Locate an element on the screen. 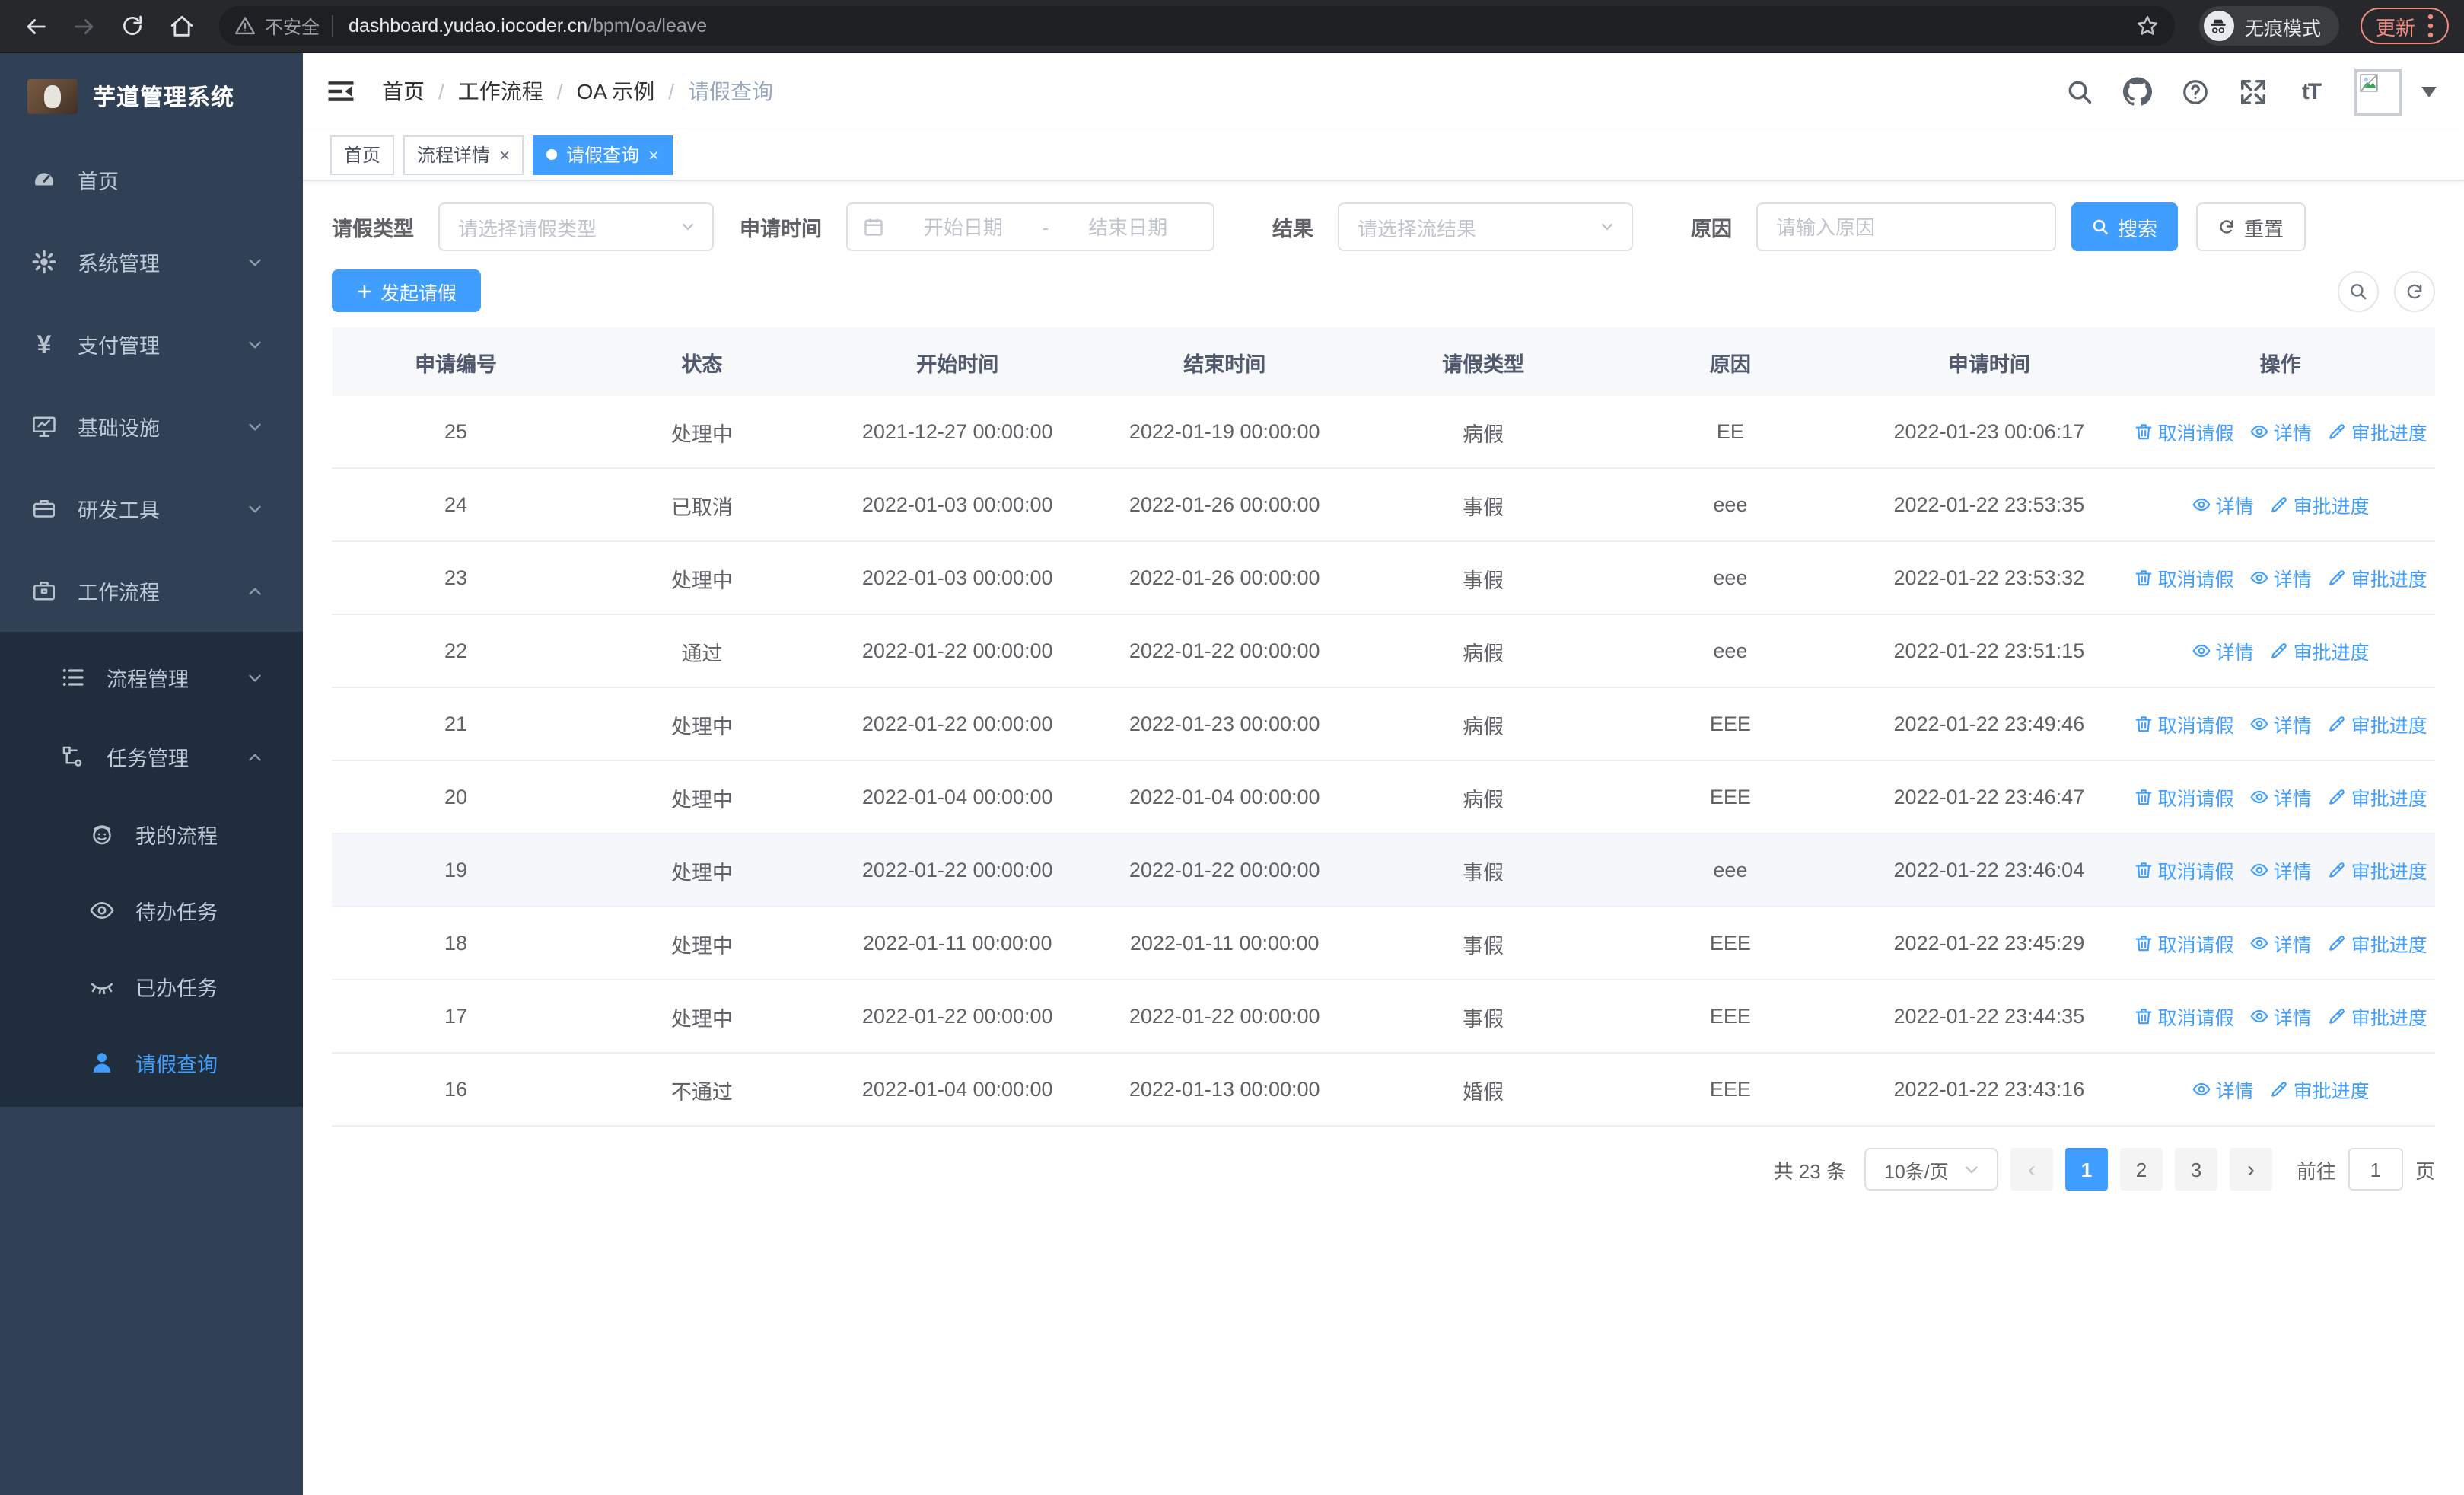 The image size is (2464, 1495). bookmark-star-icon is located at coordinates (2147, 26).